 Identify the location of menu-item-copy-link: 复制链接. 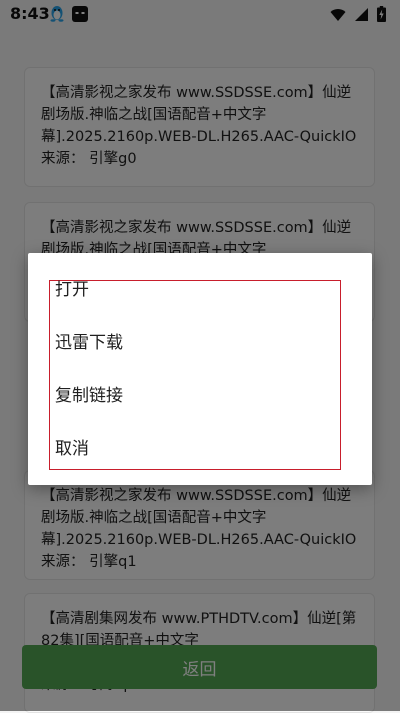
(195, 396).